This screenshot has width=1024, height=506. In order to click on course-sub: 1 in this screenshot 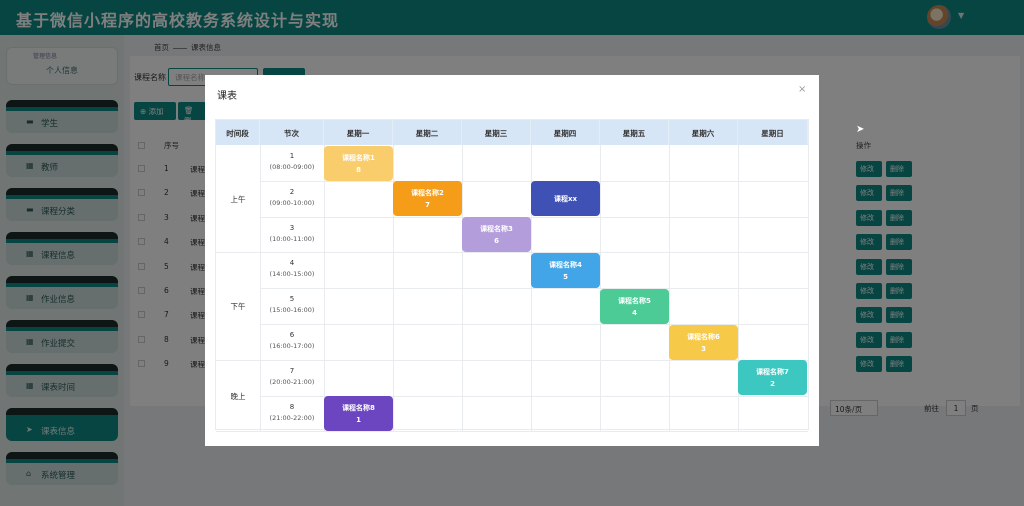, I will do `click(358, 420)`.